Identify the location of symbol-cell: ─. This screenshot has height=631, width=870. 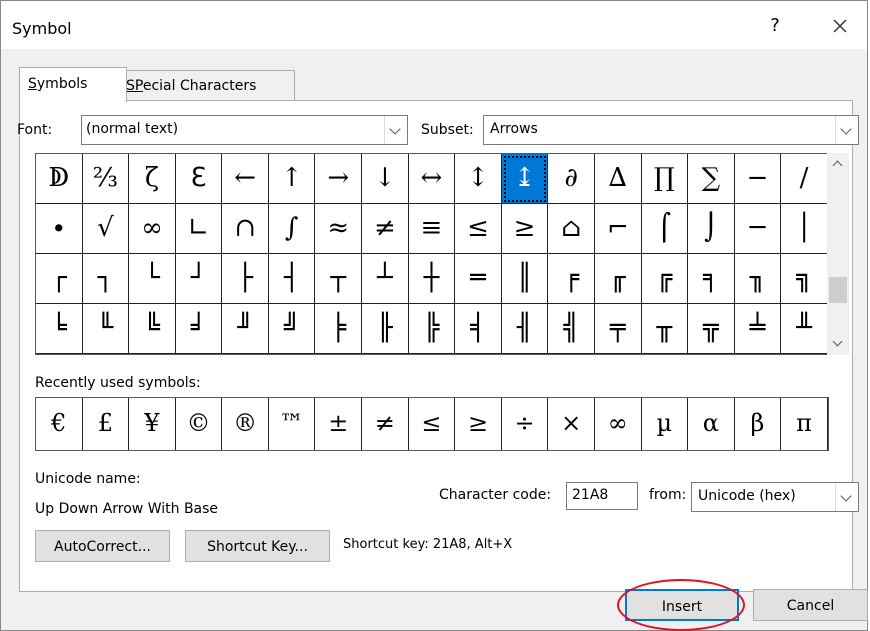
(758, 229).